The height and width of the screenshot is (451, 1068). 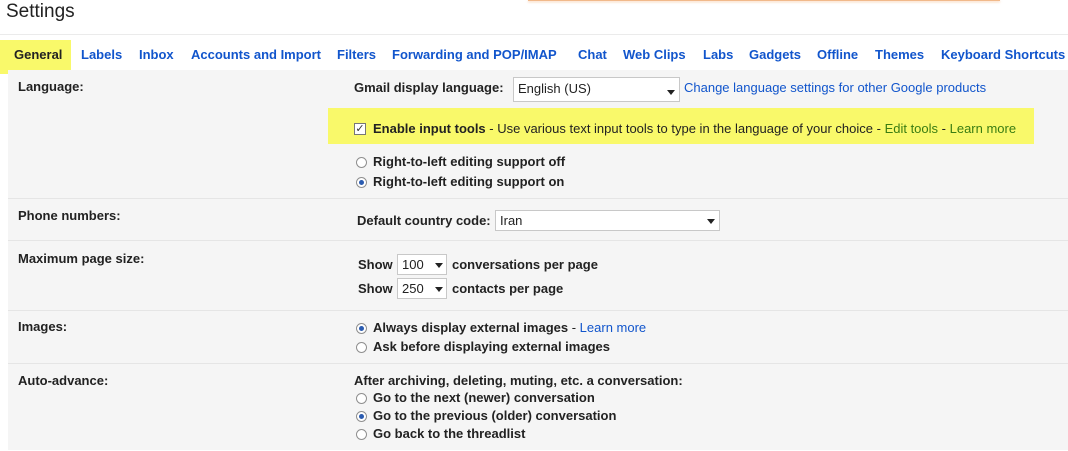 I want to click on phone-numbers-label: Phone numbers:, so click(x=69, y=215).